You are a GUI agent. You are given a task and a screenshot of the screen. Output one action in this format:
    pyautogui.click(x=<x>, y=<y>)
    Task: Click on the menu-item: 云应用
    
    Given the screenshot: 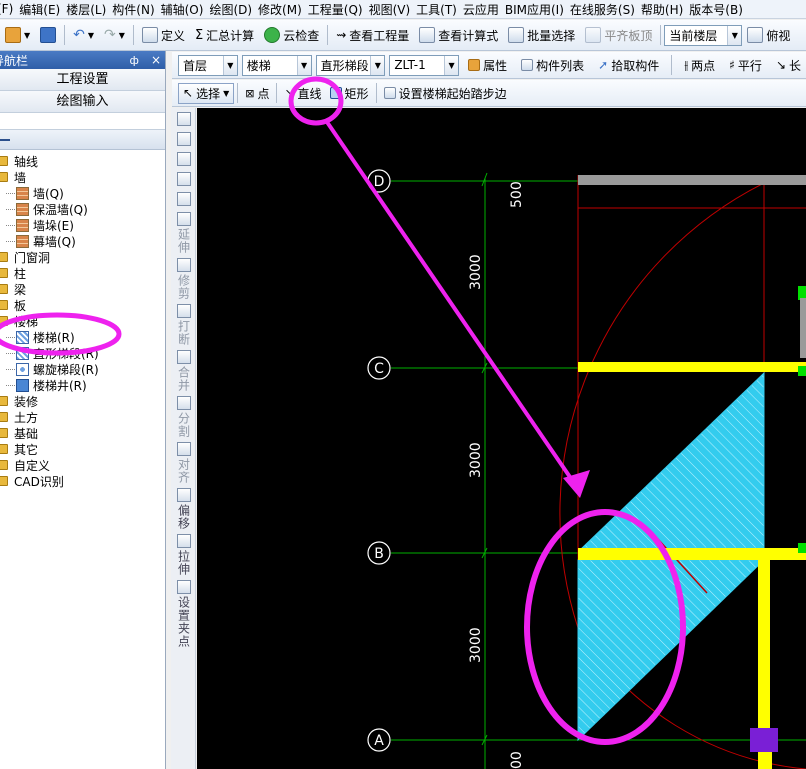 What is the action you would take?
    pyautogui.click(x=484, y=9)
    